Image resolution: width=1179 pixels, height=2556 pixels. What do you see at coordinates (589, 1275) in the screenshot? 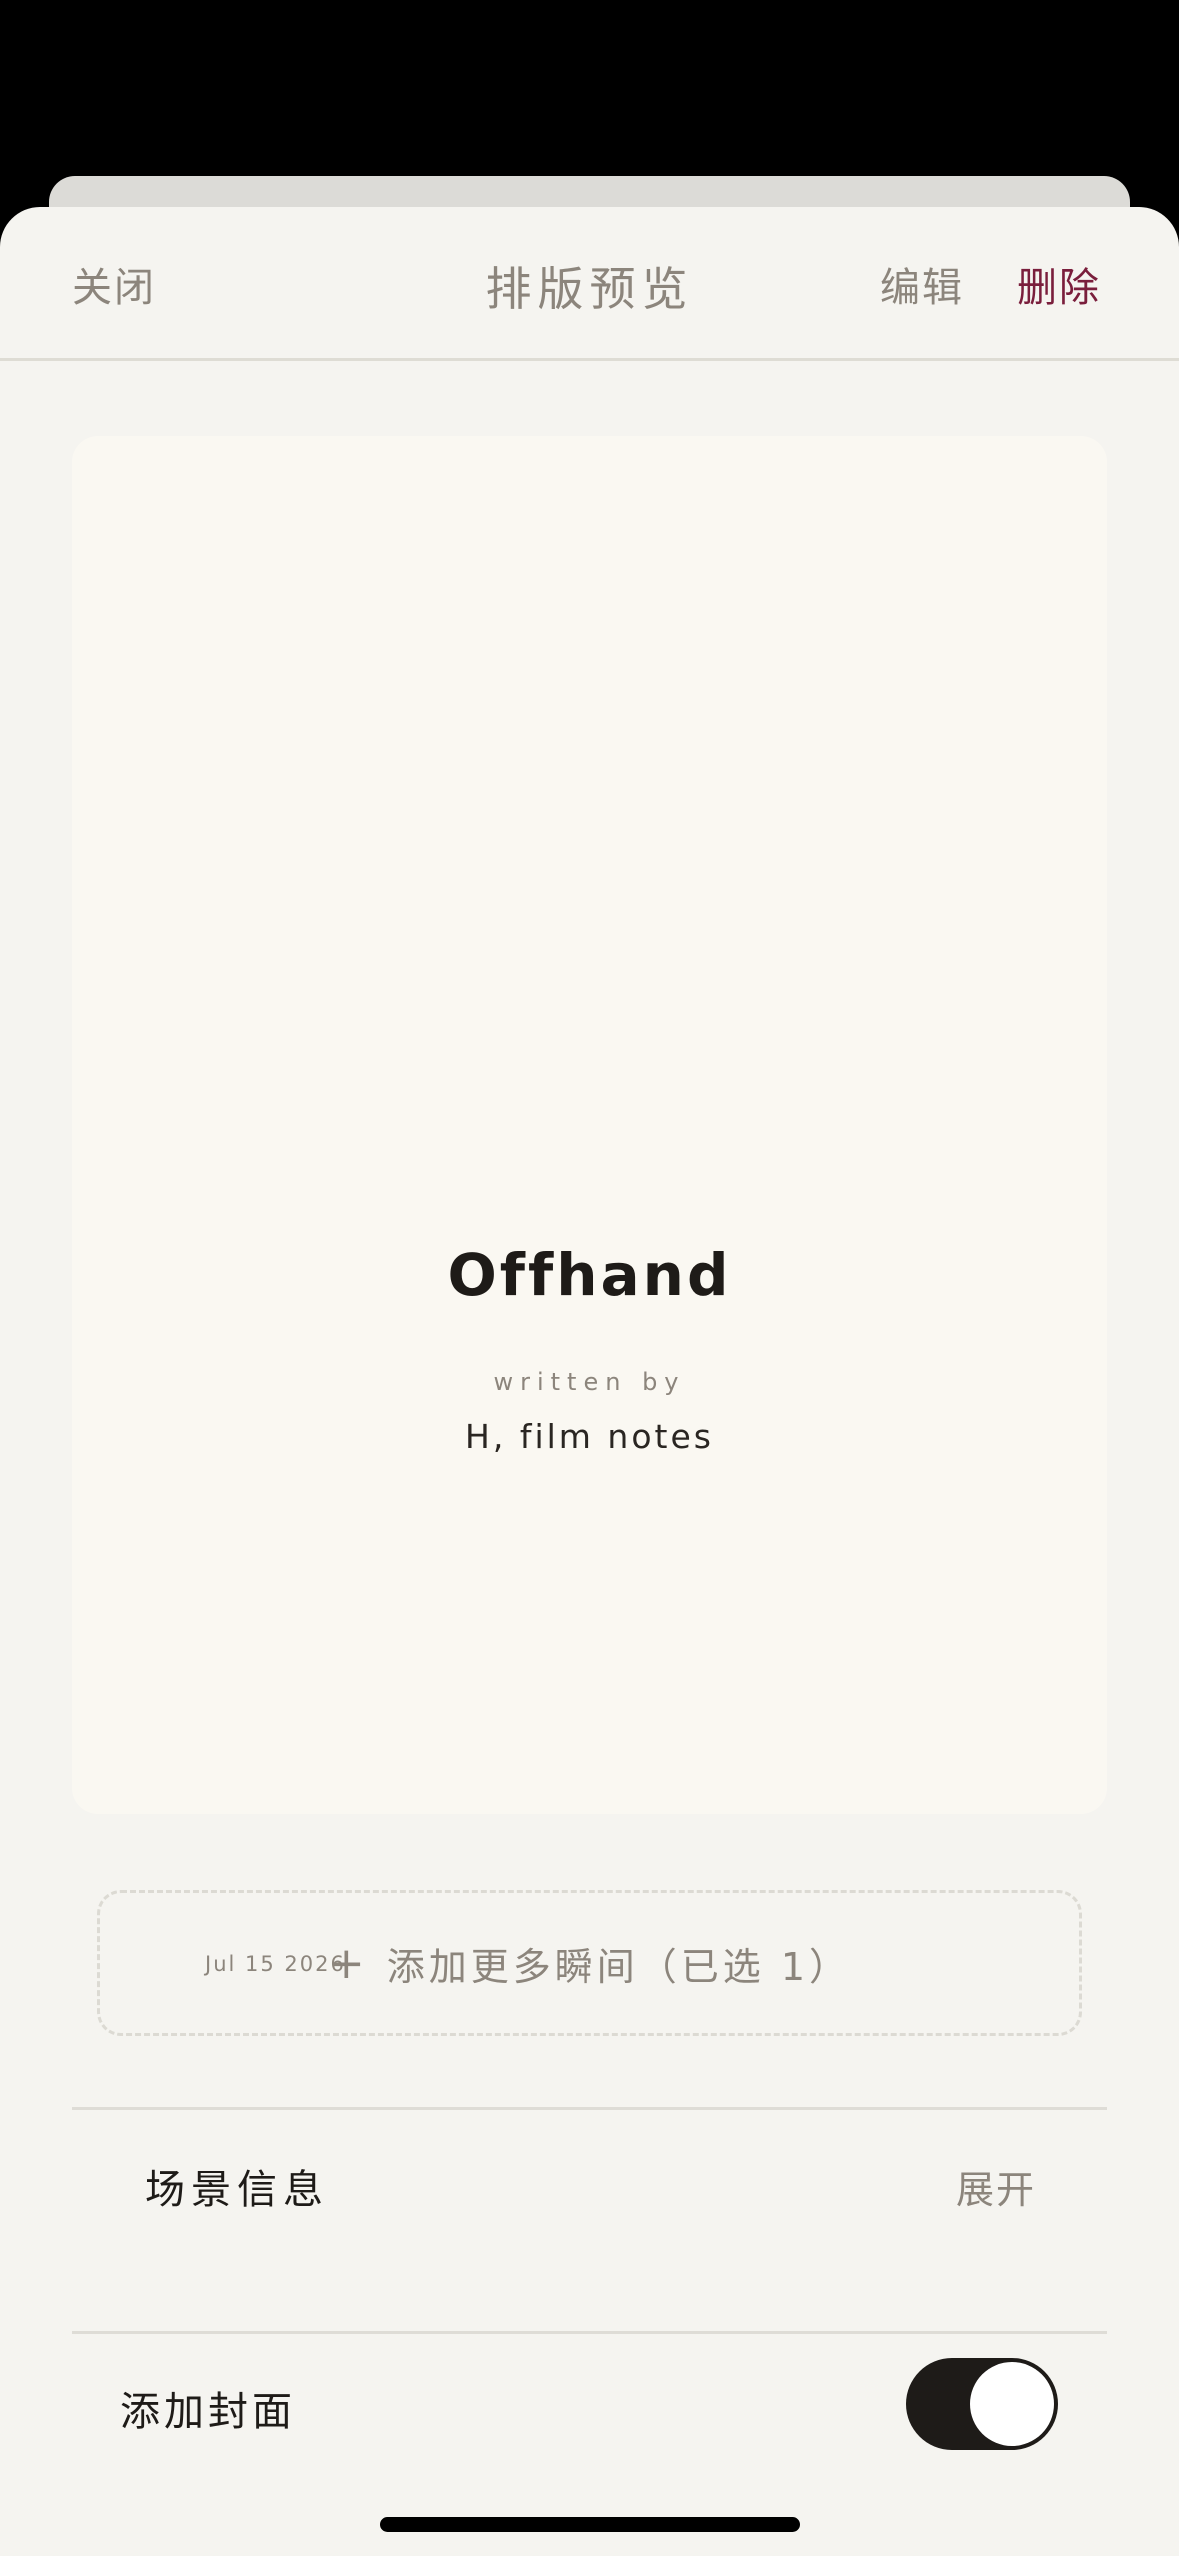
I see `preview-title: Offhand` at bounding box center [589, 1275].